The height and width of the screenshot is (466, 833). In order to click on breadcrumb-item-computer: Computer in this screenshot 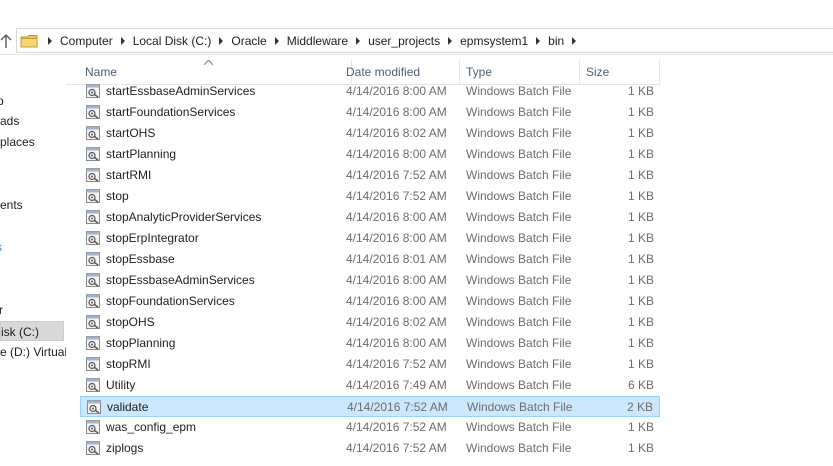, I will do `click(86, 41)`.